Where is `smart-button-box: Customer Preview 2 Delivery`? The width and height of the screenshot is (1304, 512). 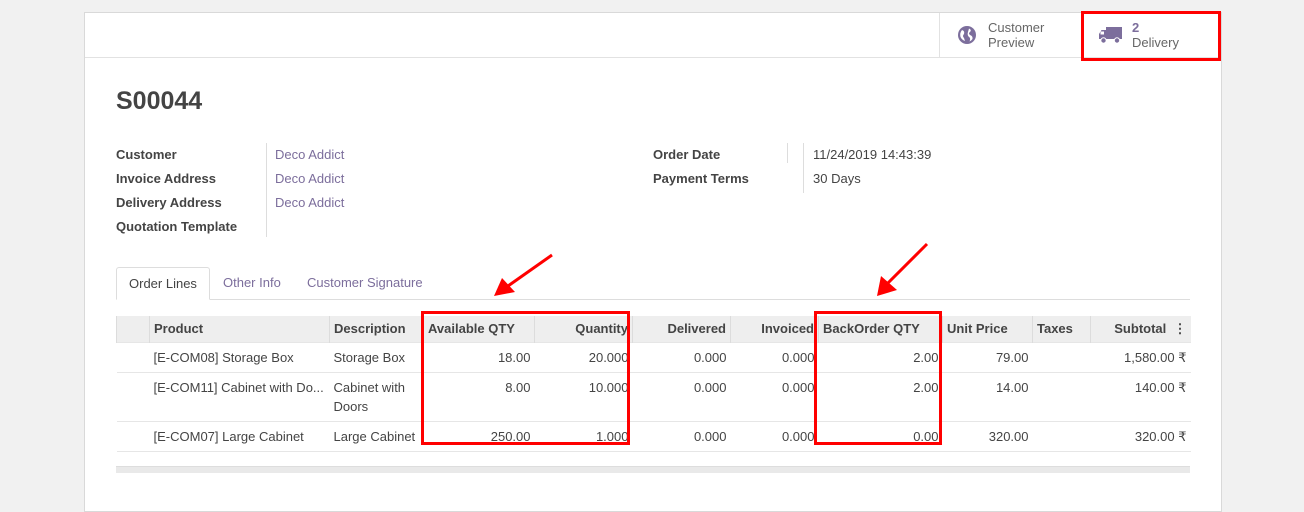 smart-button-box: Customer Preview 2 Delivery is located at coordinates (653, 35).